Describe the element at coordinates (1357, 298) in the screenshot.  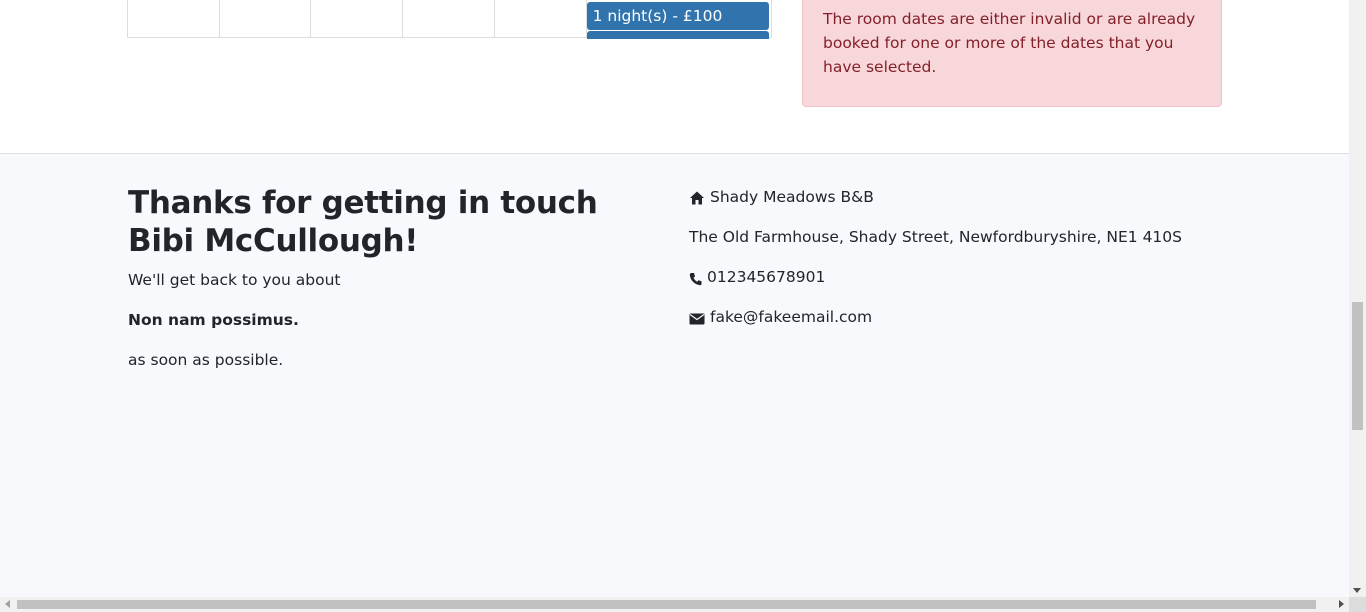
I see `vertical-scrollbar` at that location.